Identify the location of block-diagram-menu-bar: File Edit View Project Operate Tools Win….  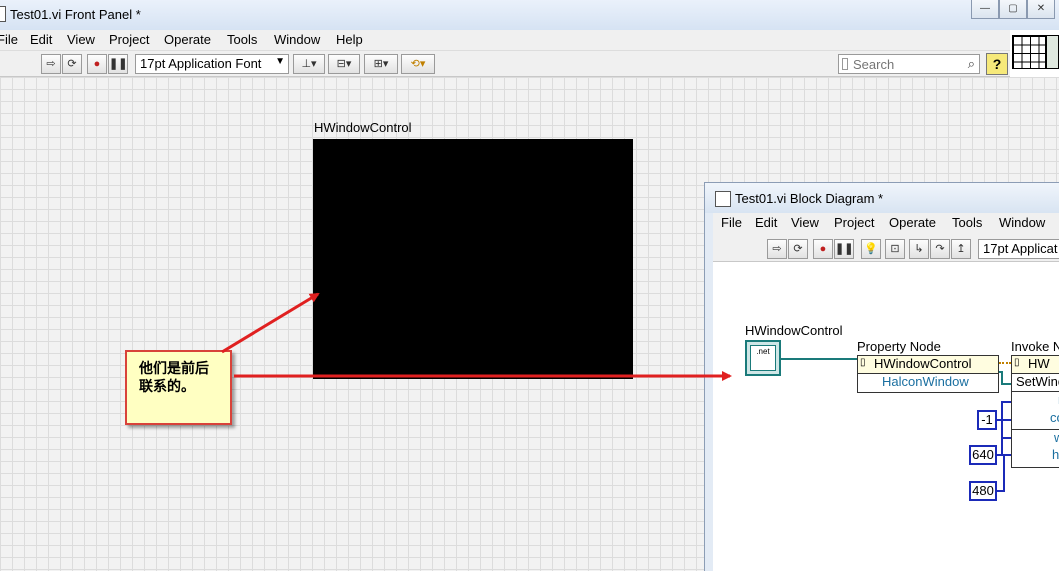
(886, 224).